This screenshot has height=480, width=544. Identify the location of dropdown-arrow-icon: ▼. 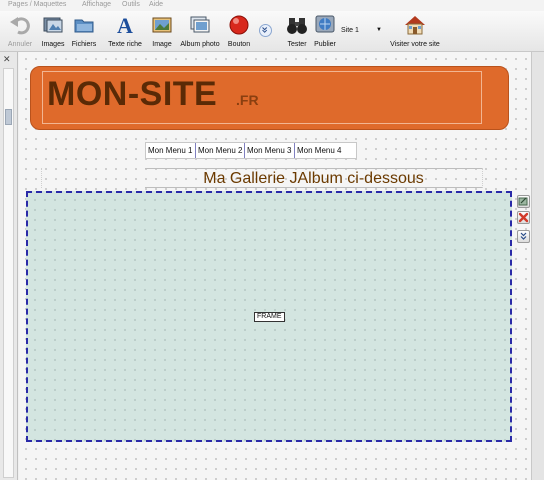
(379, 30).